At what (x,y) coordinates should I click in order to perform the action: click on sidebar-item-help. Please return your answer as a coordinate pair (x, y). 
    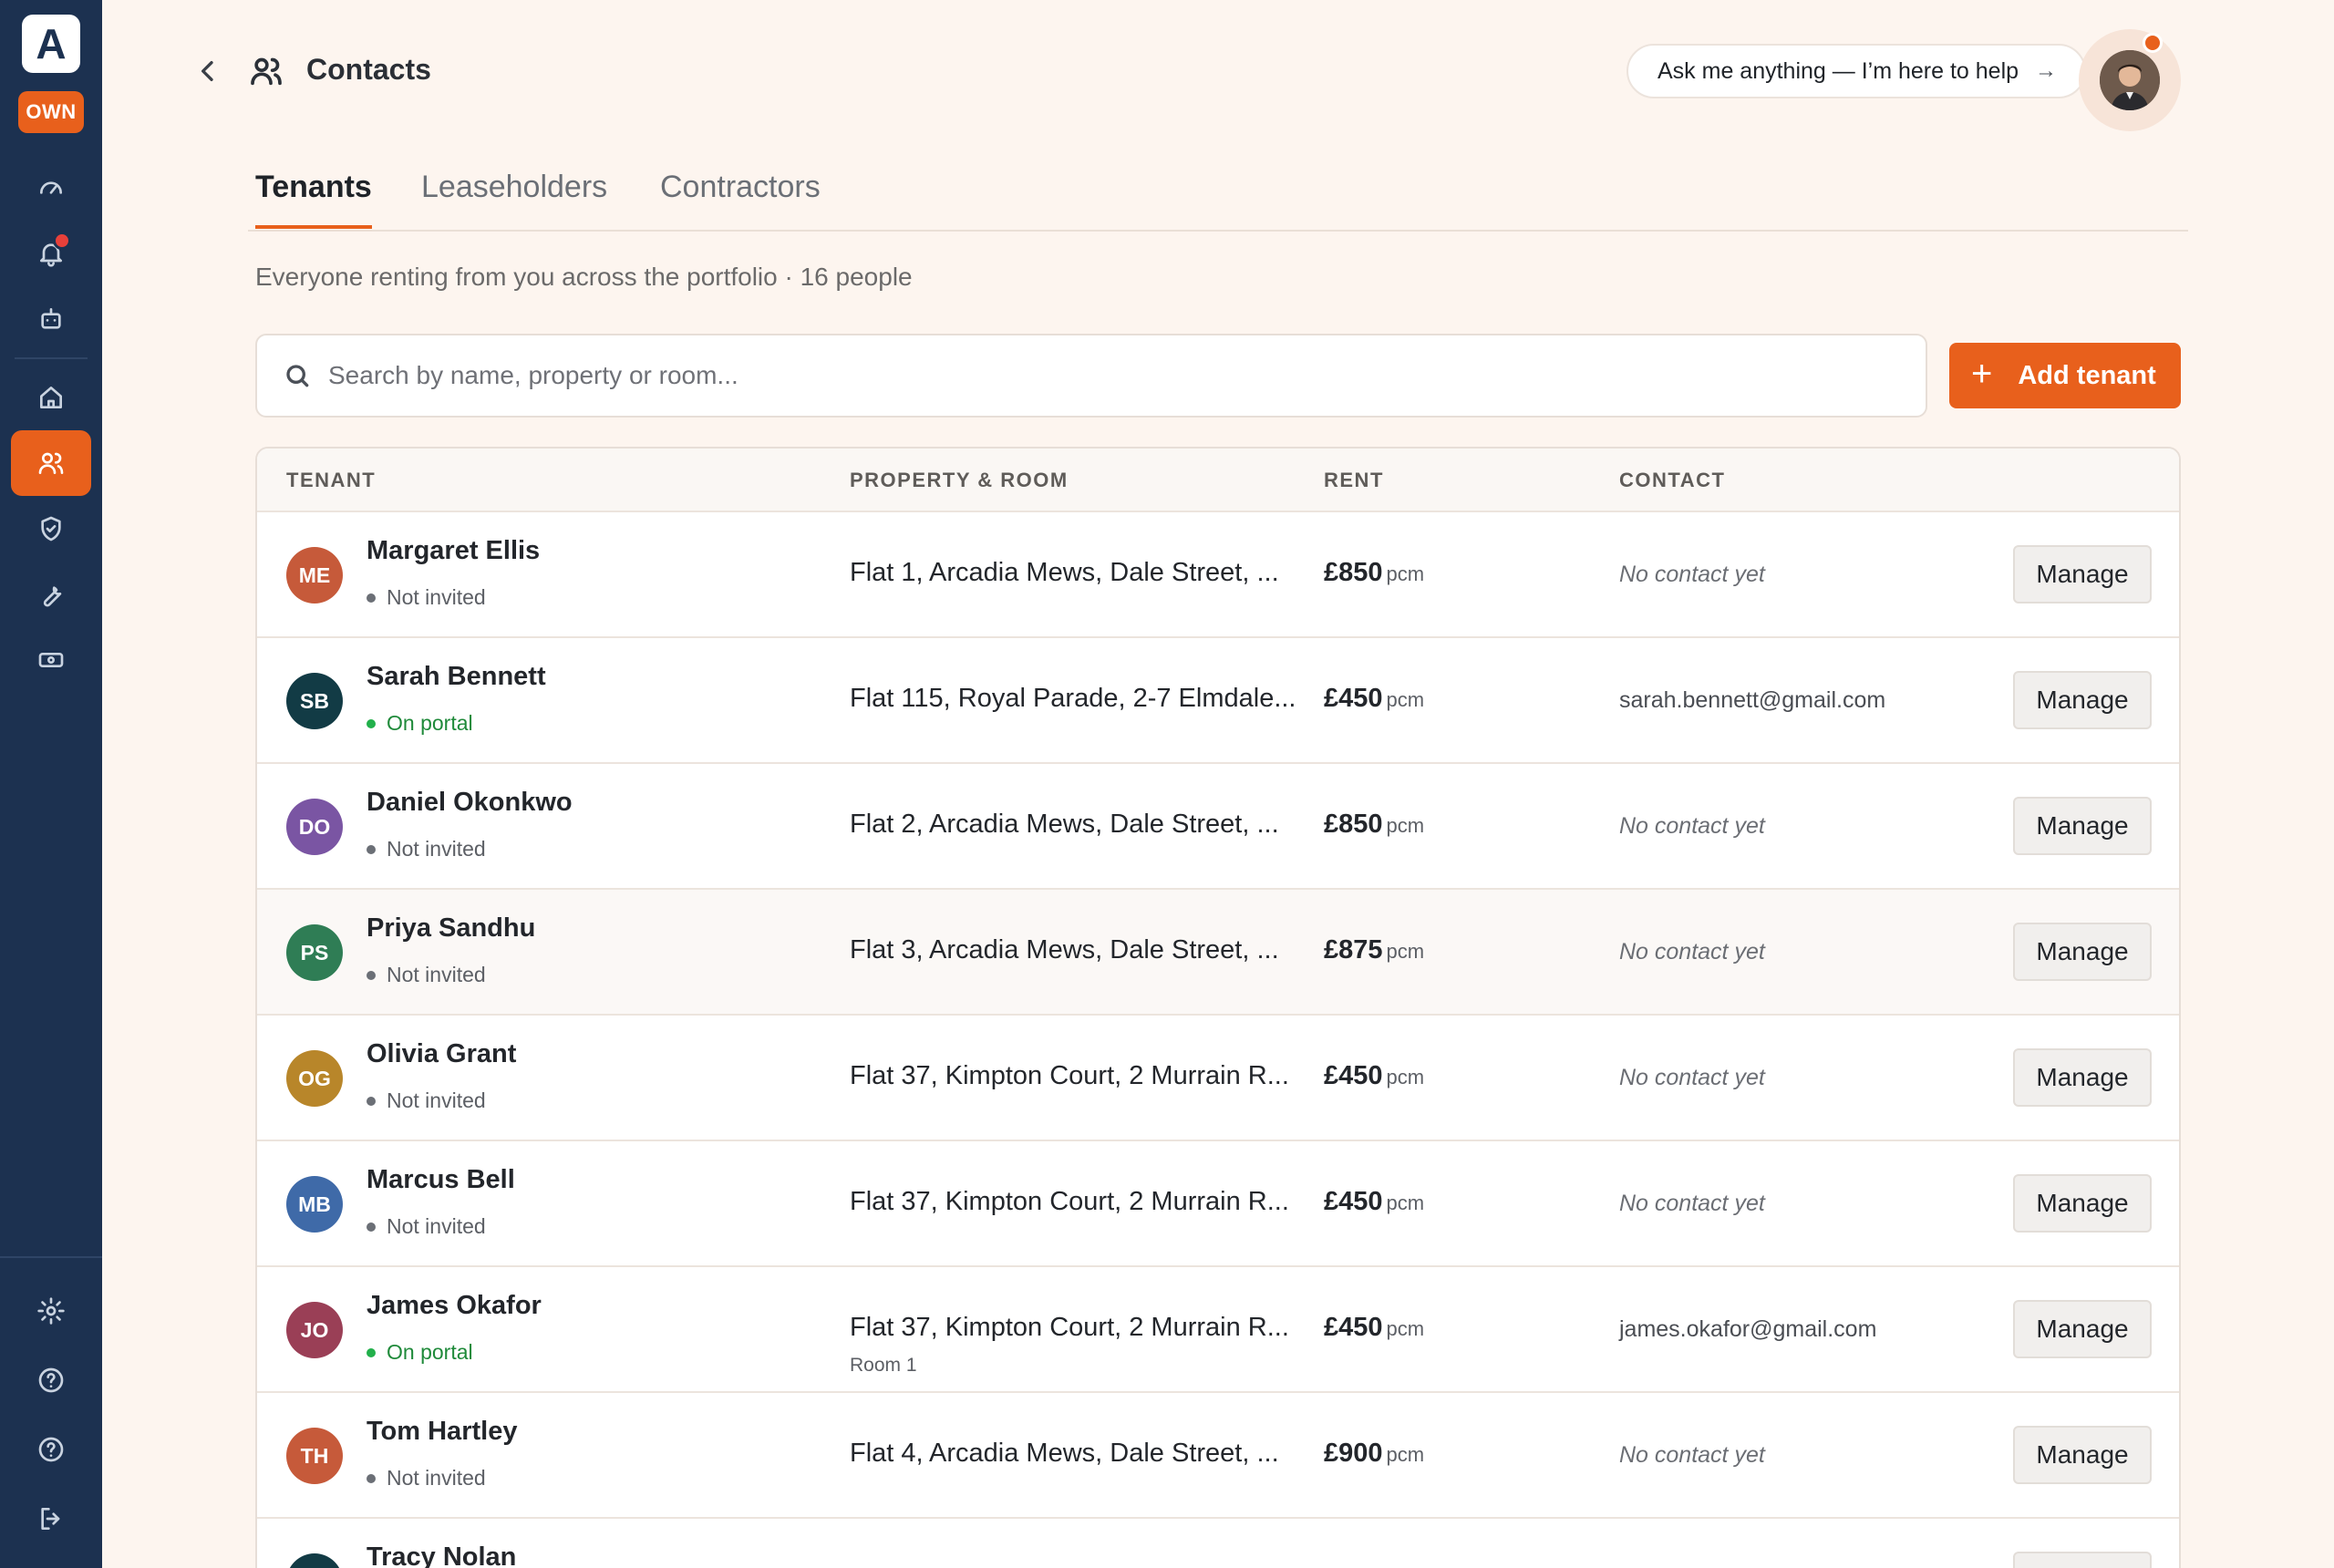
    Looking at the image, I should click on (51, 1380).